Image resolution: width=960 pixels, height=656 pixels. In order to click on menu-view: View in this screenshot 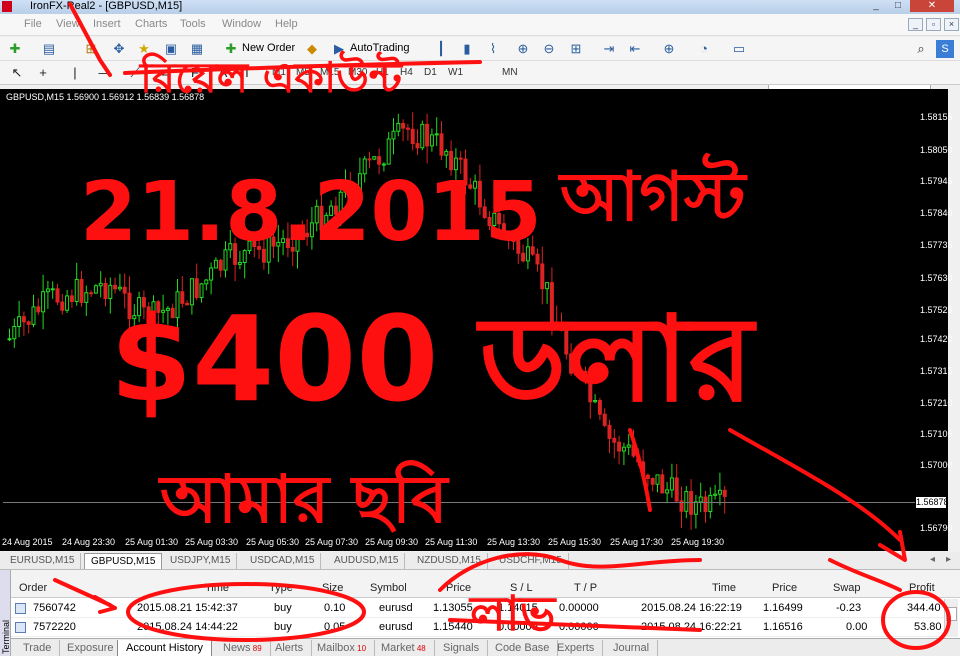, I will do `click(68, 24)`.